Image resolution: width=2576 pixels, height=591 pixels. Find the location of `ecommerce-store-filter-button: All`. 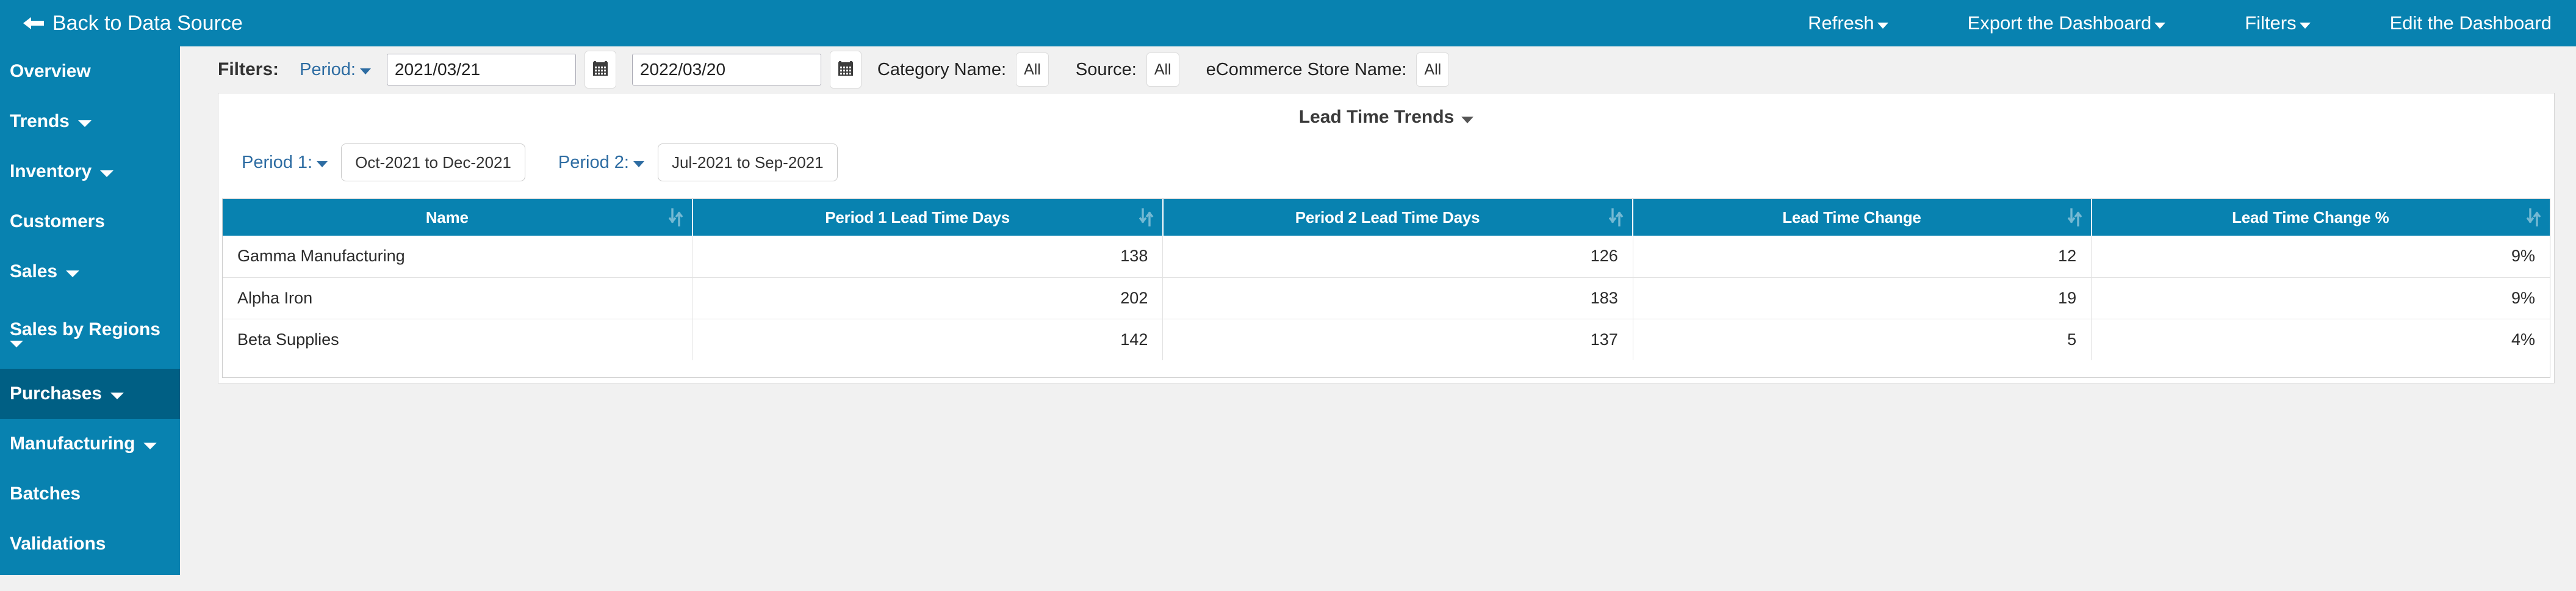

ecommerce-store-filter-button: All is located at coordinates (1433, 70).